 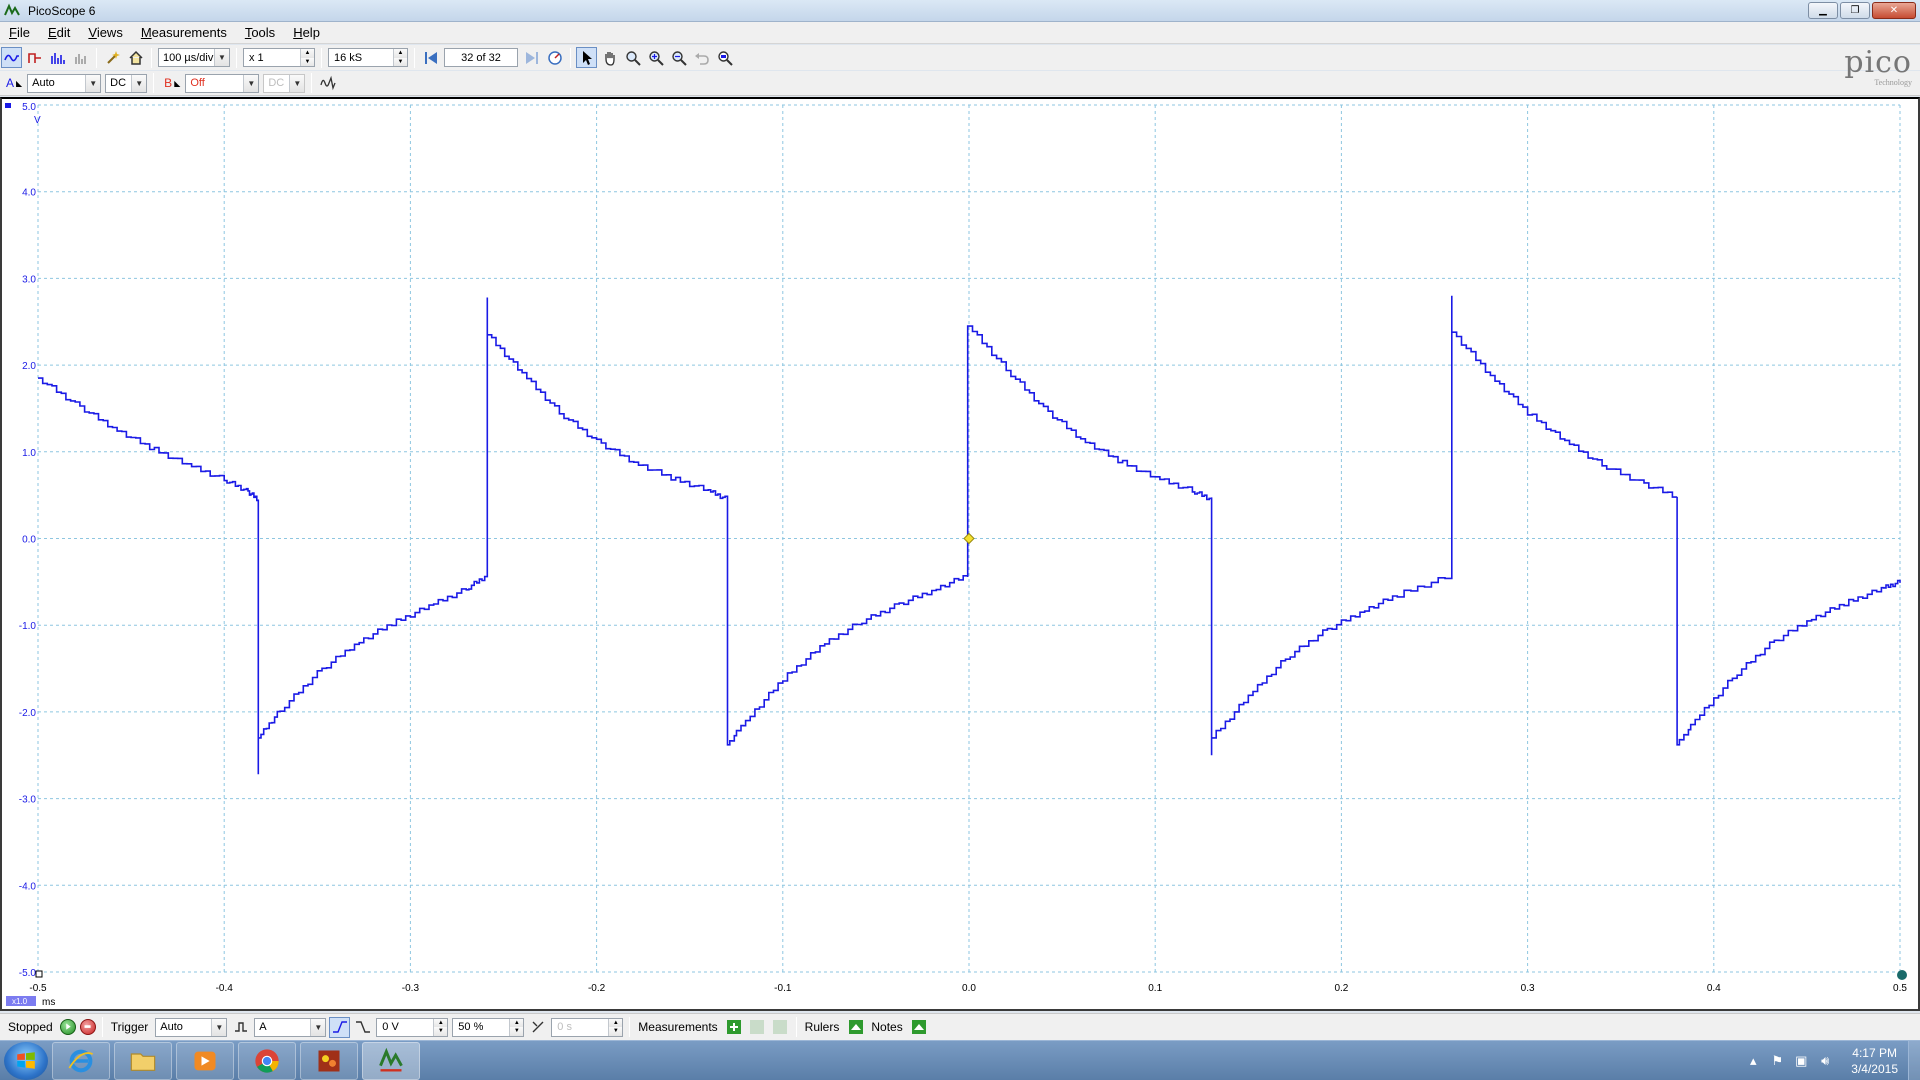 What do you see at coordinates (531, 57) in the screenshot?
I see `next-buffer-button` at bounding box center [531, 57].